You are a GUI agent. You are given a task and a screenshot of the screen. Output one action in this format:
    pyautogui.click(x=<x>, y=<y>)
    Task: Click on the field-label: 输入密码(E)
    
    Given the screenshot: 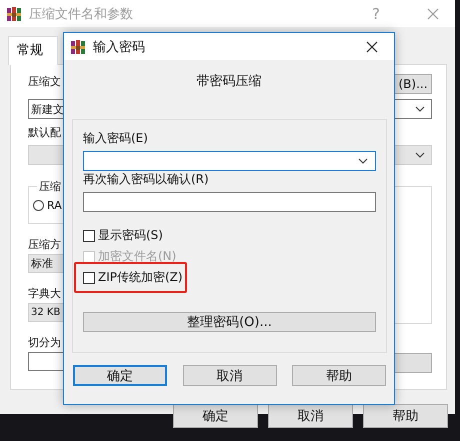 What is the action you would take?
    pyautogui.click(x=116, y=138)
    